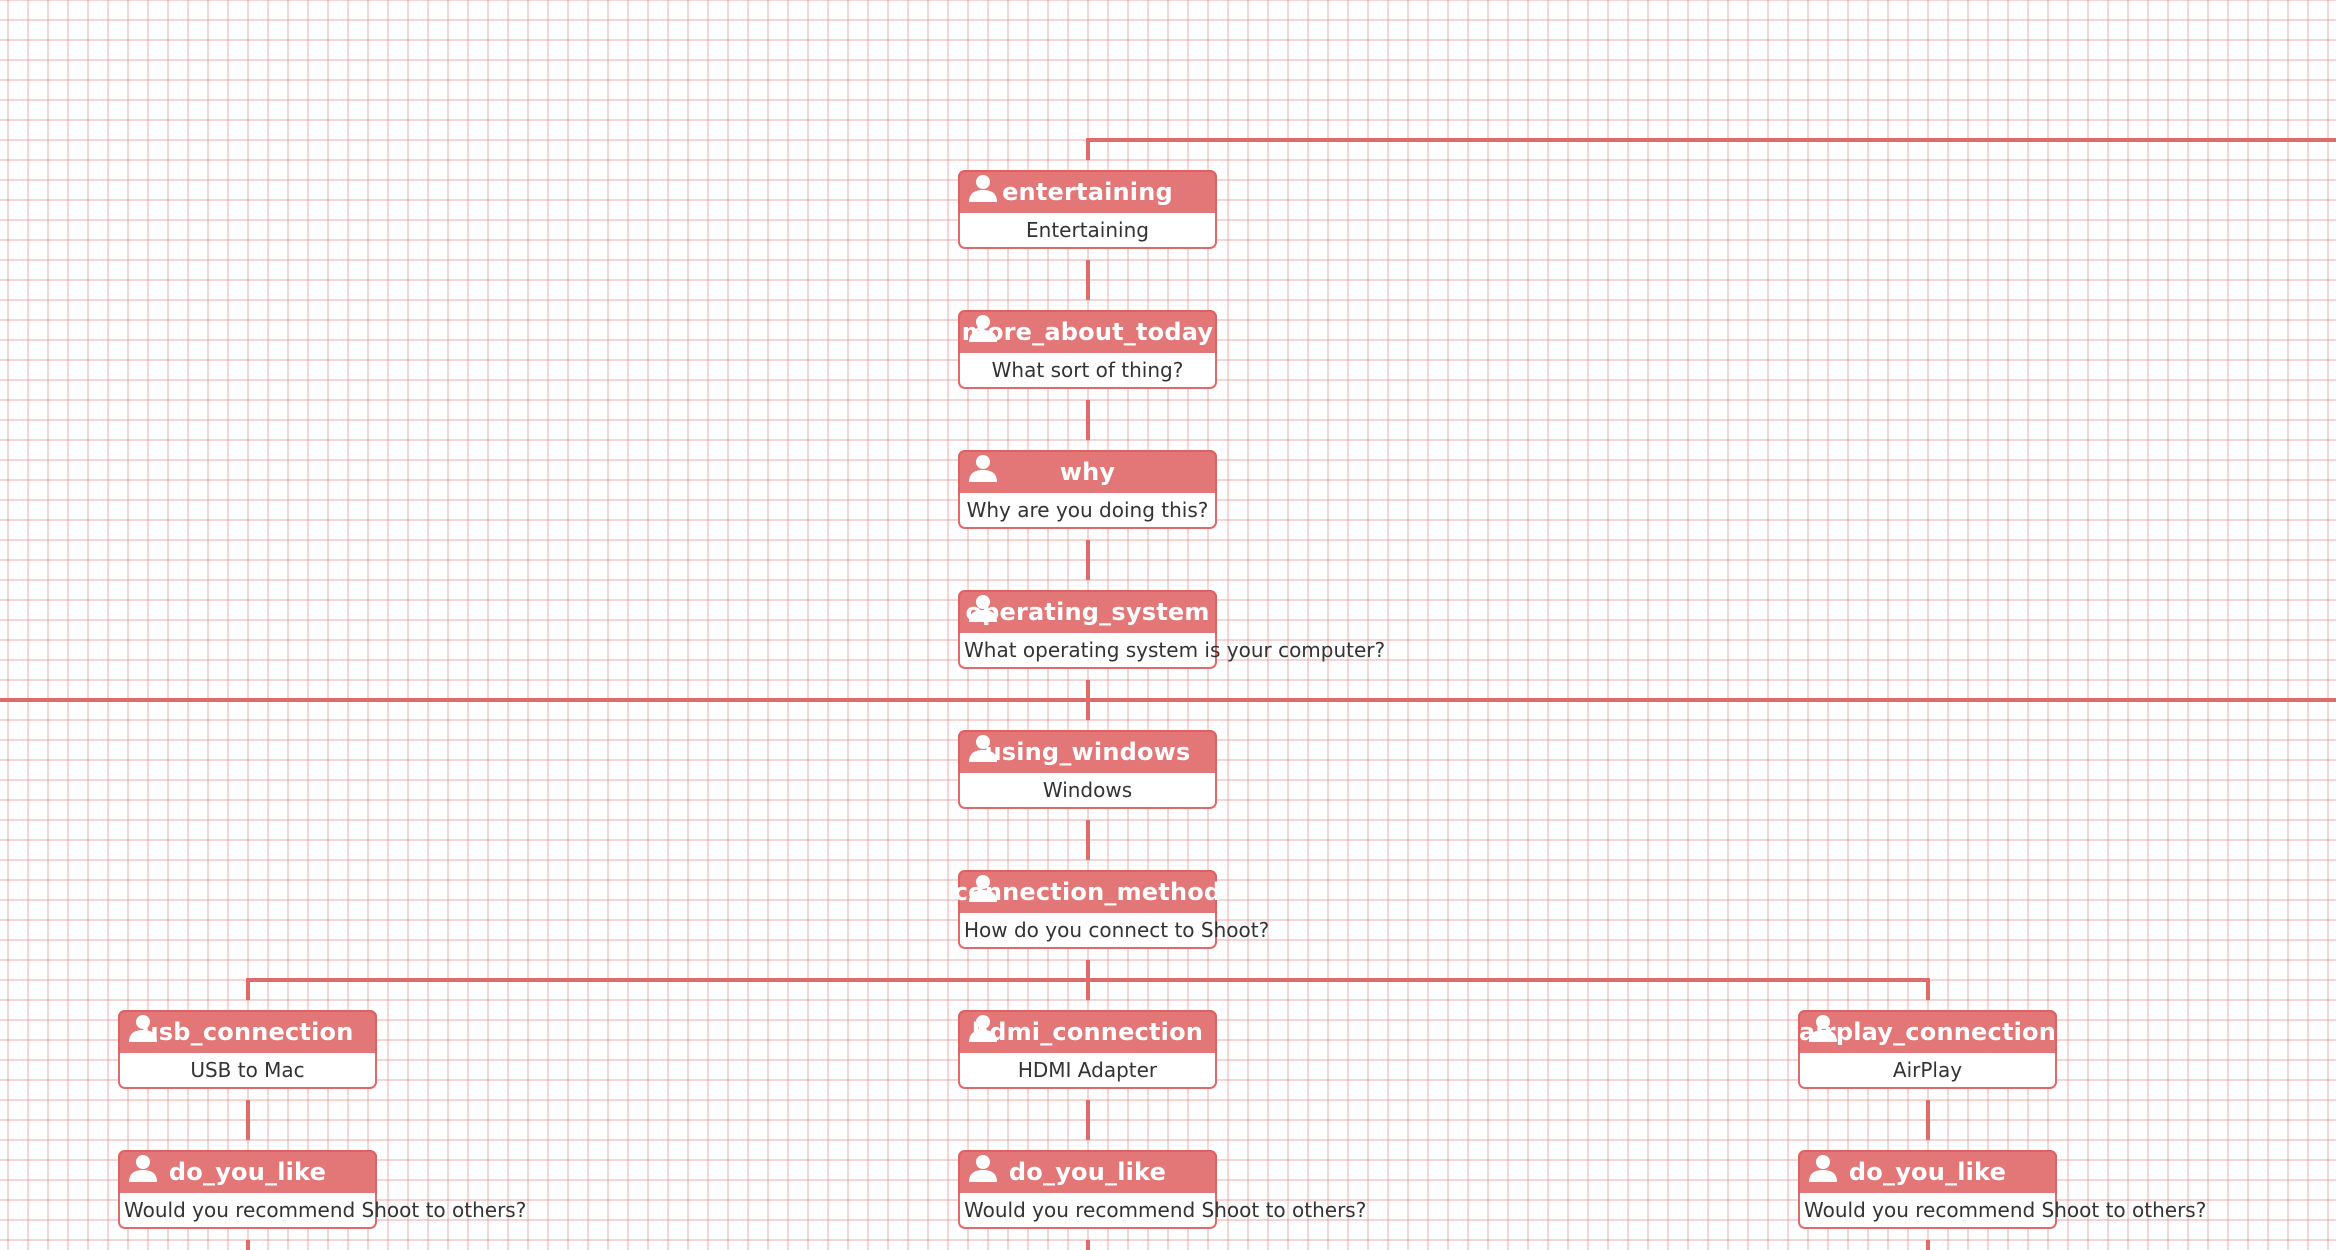 This screenshot has width=2336, height=1250. Describe the element at coordinates (1088, 420) in the screenshot. I see `edge-more_about_today-why` at that location.